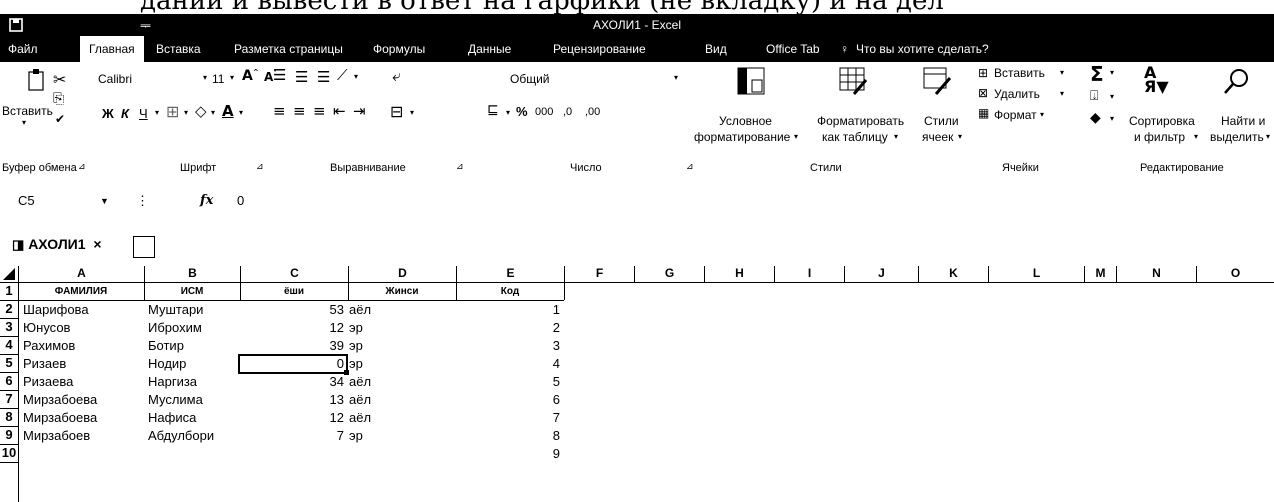 This screenshot has width=1274, height=502. Describe the element at coordinates (125, 113) in the screenshot. I see `italic-button: К` at that location.